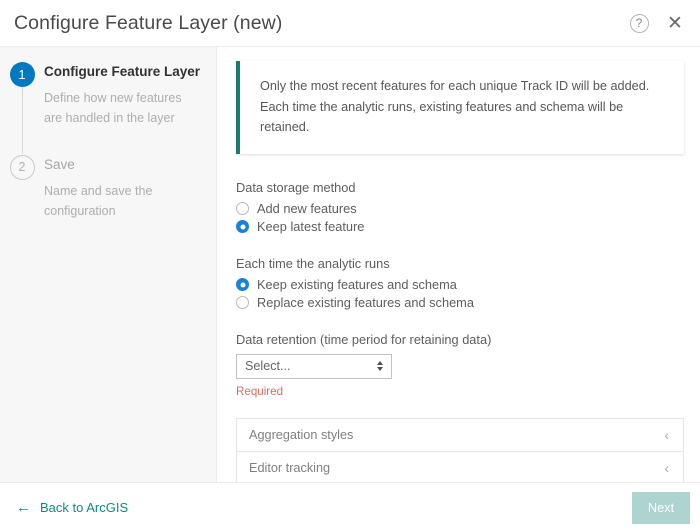 The height and width of the screenshot is (532, 700). I want to click on sidebar-step-save: 2 Save Name and save the configuration, so click(108, 187).